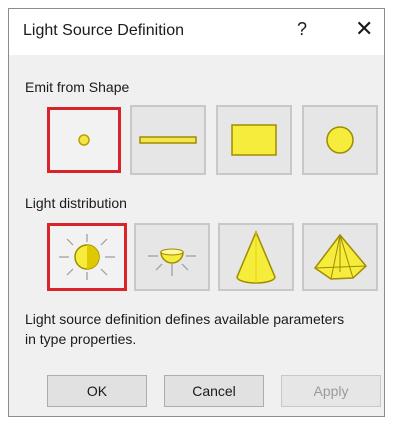 The height and width of the screenshot is (425, 393). I want to click on point-light-icon, so click(84, 140).